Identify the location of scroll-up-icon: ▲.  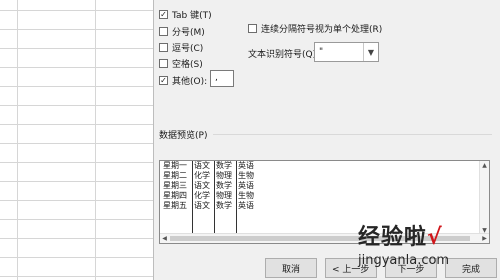
(484, 165).